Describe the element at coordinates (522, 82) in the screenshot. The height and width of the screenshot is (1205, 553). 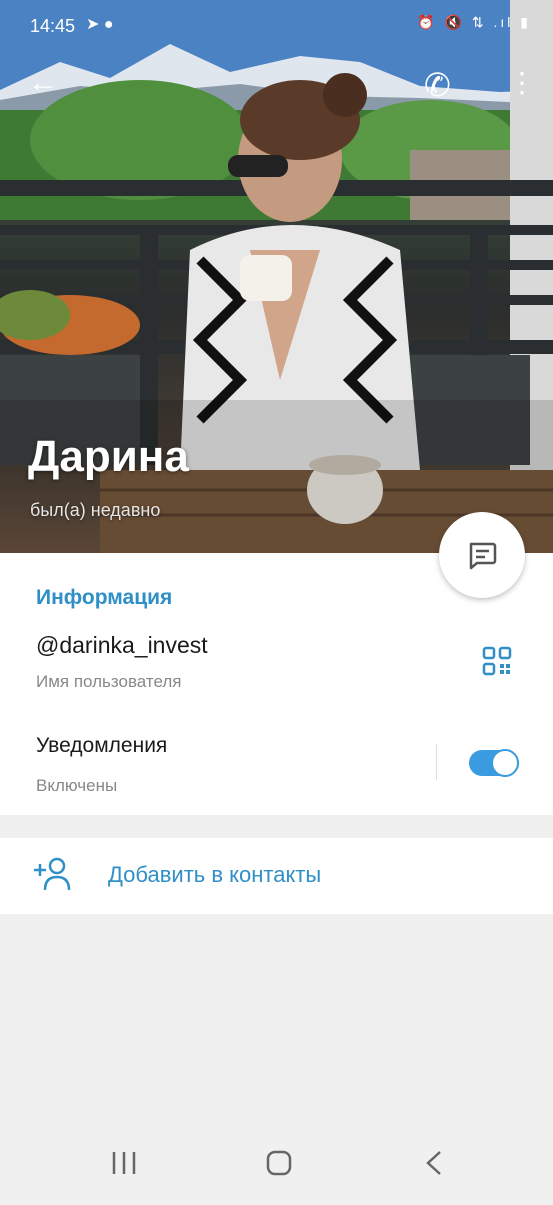
I see `more-menu-icon: ⋮` at that location.